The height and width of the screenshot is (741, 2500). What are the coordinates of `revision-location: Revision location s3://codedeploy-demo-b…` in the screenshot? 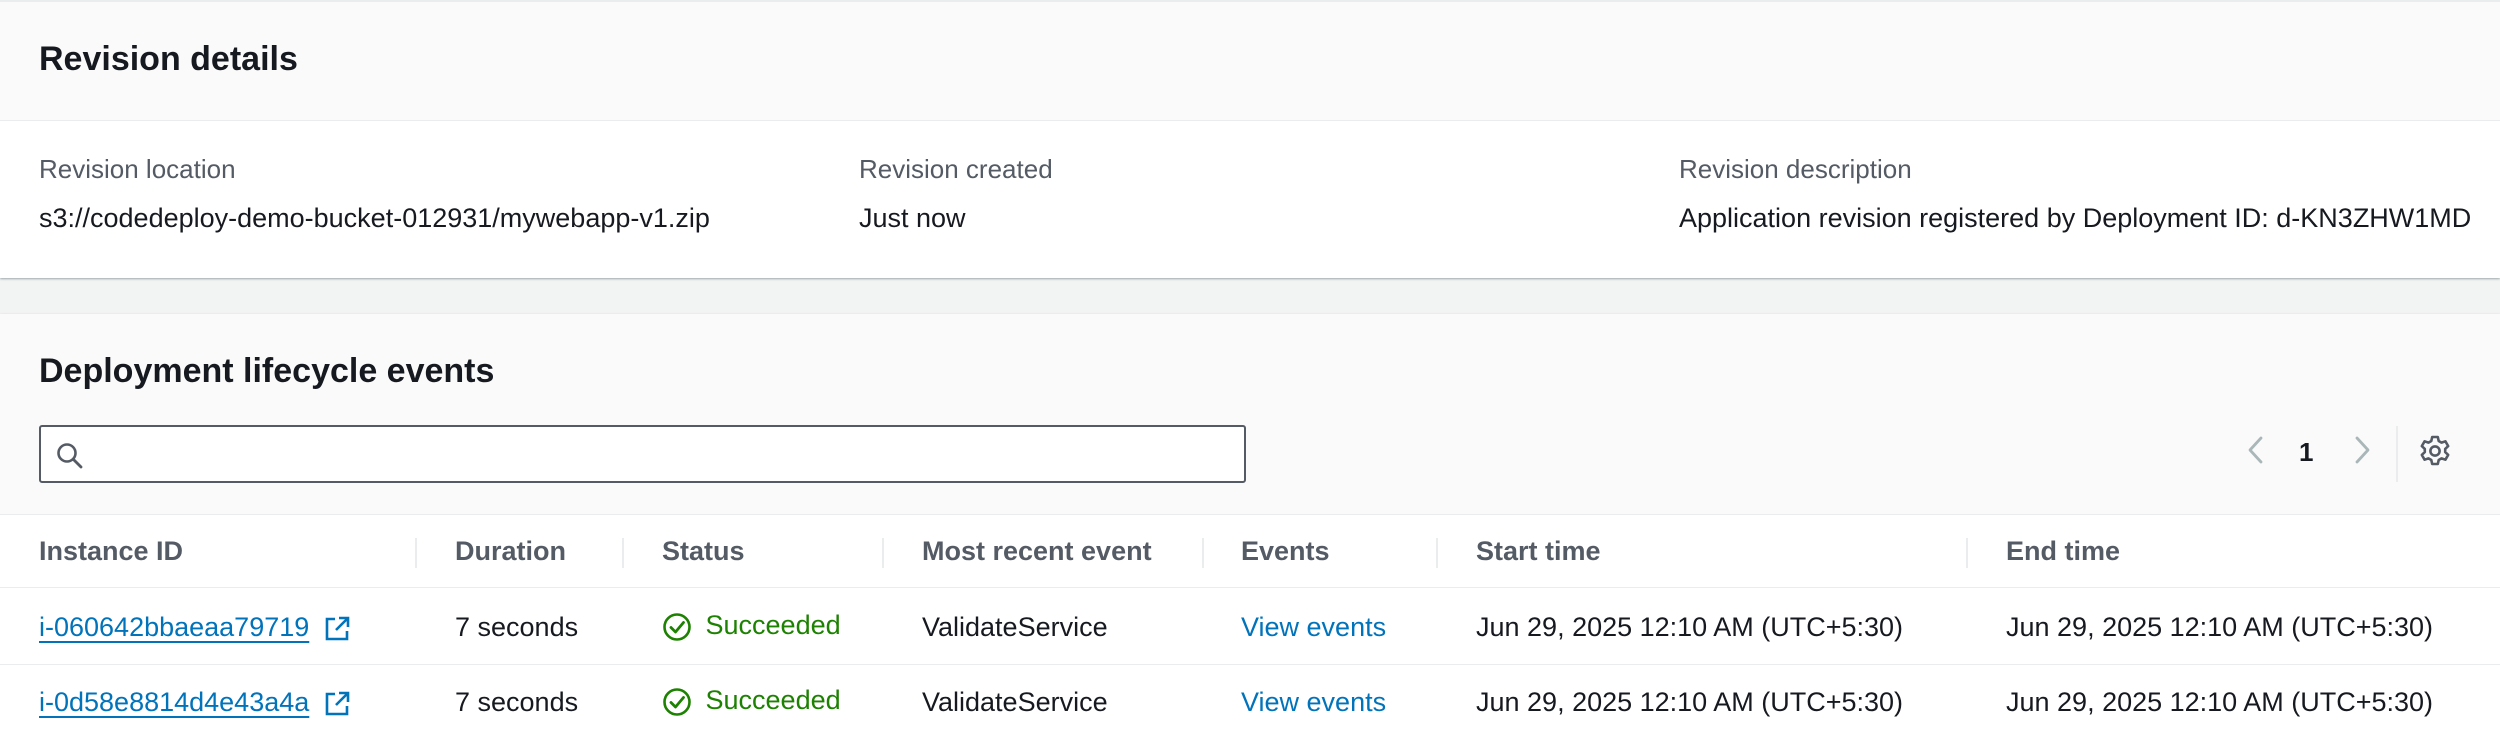 It's located at (374, 194).